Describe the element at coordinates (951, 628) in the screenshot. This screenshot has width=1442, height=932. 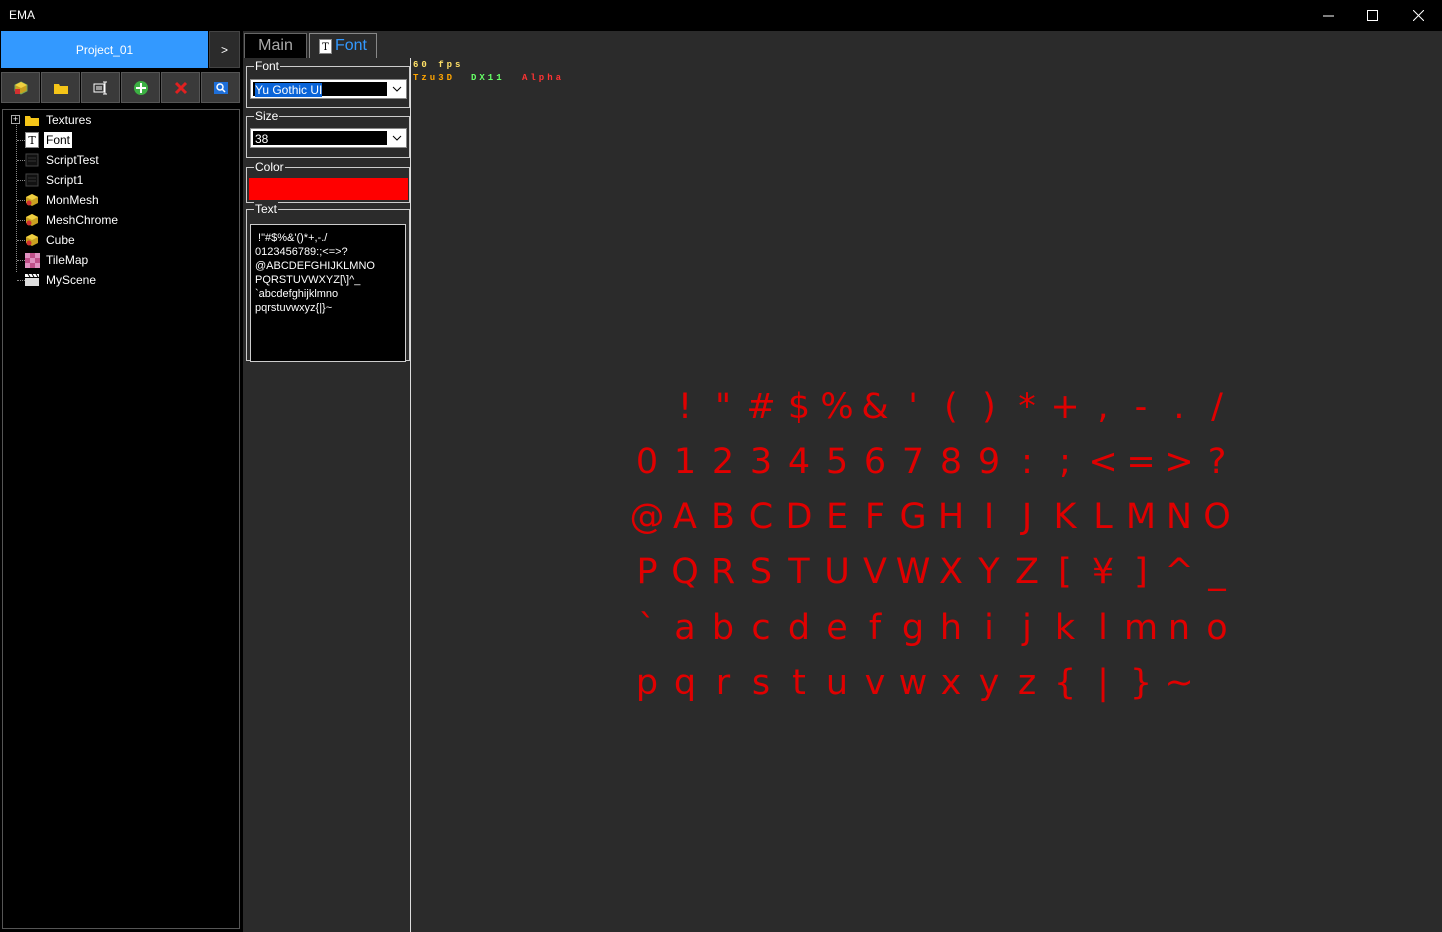
I see `preview-glyph: h` at that location.